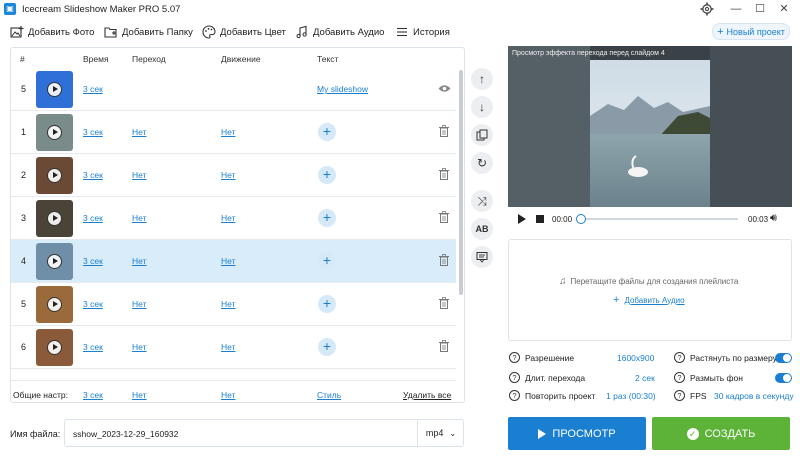 This screenshot has width=800, height=459. Describe the element at coordinates (342, 89) in the screenshot. I see `row-text-link: My slideshow` at that location.